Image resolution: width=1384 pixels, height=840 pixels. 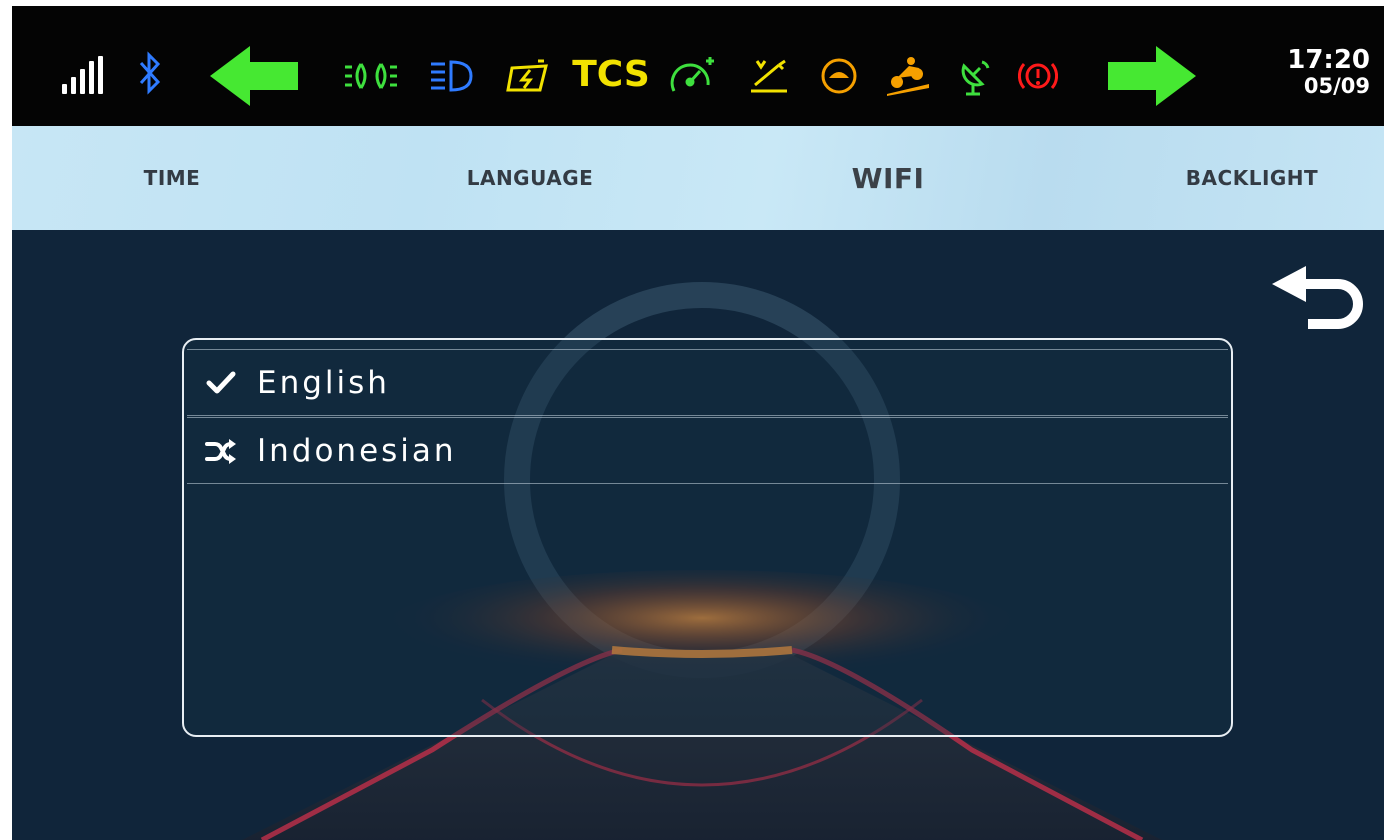 I want to click on clock-date: 05/09, so click(x=1336, y=86).